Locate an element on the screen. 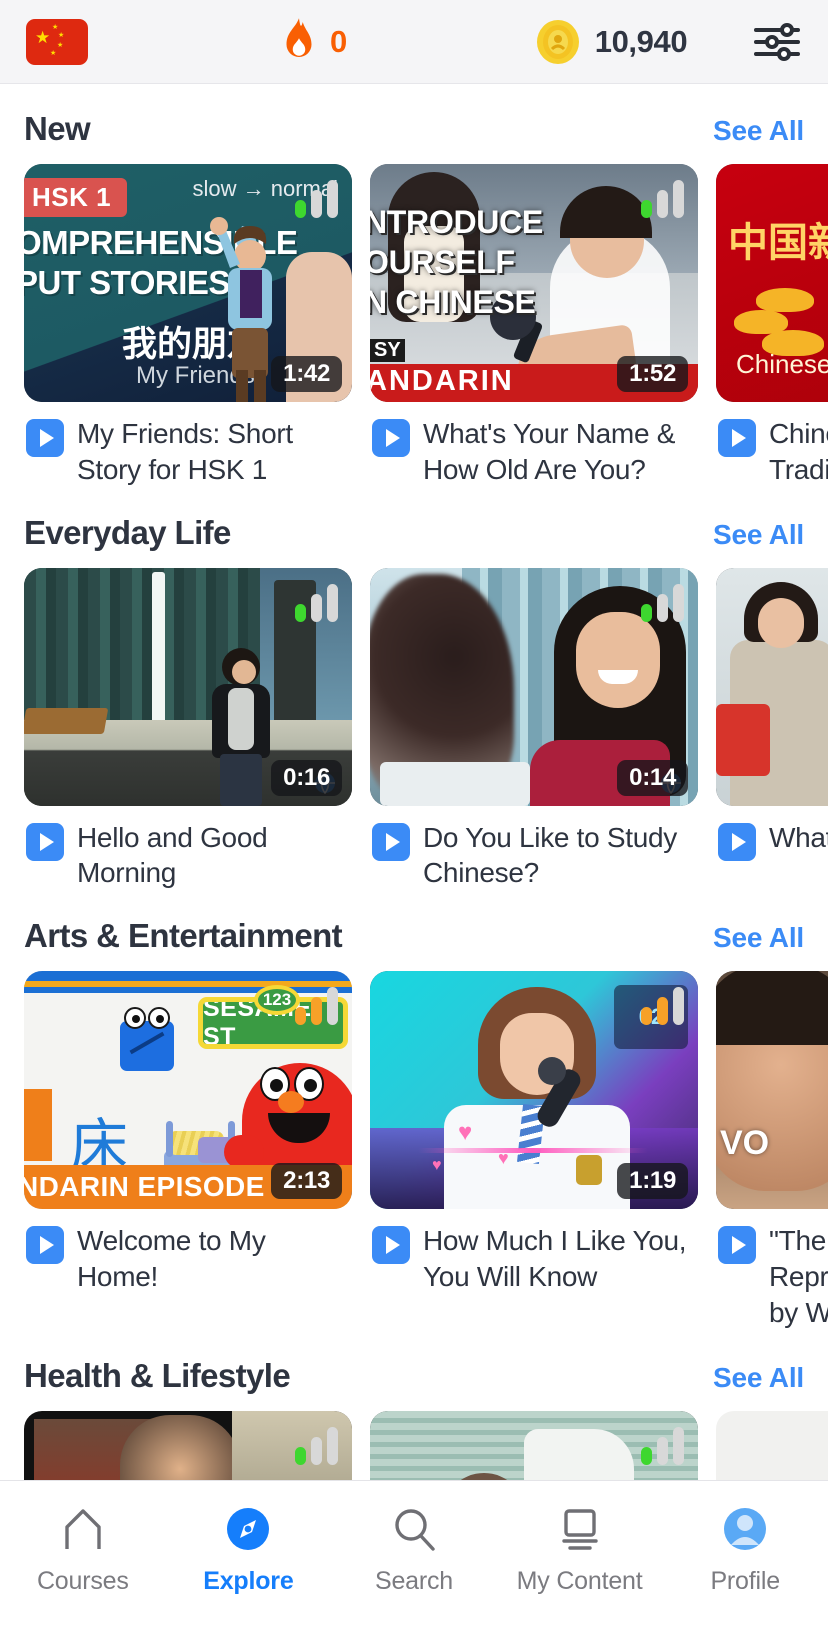 This screenshot has height=1628, width=828. sliders-icon is located at coordinates (778, 42).